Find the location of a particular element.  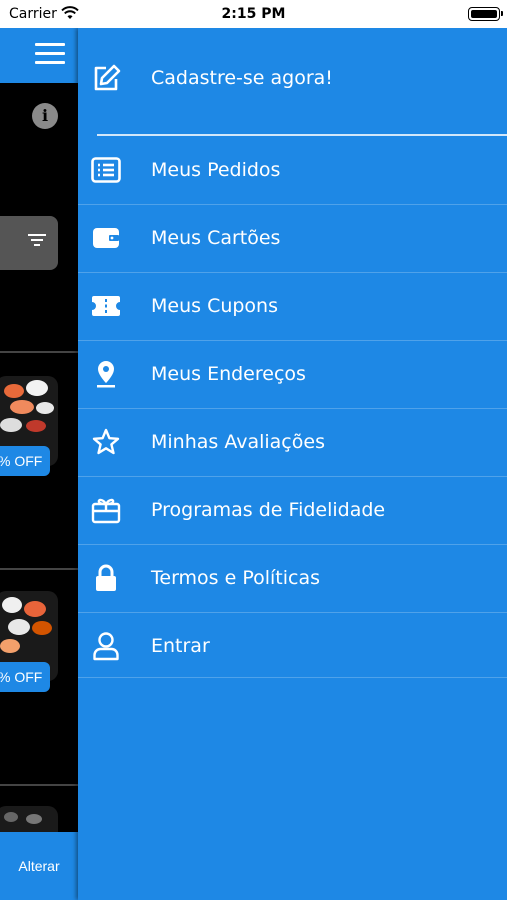

drawer-item-label: Meus Cupons is located at coordinates (214, 306).